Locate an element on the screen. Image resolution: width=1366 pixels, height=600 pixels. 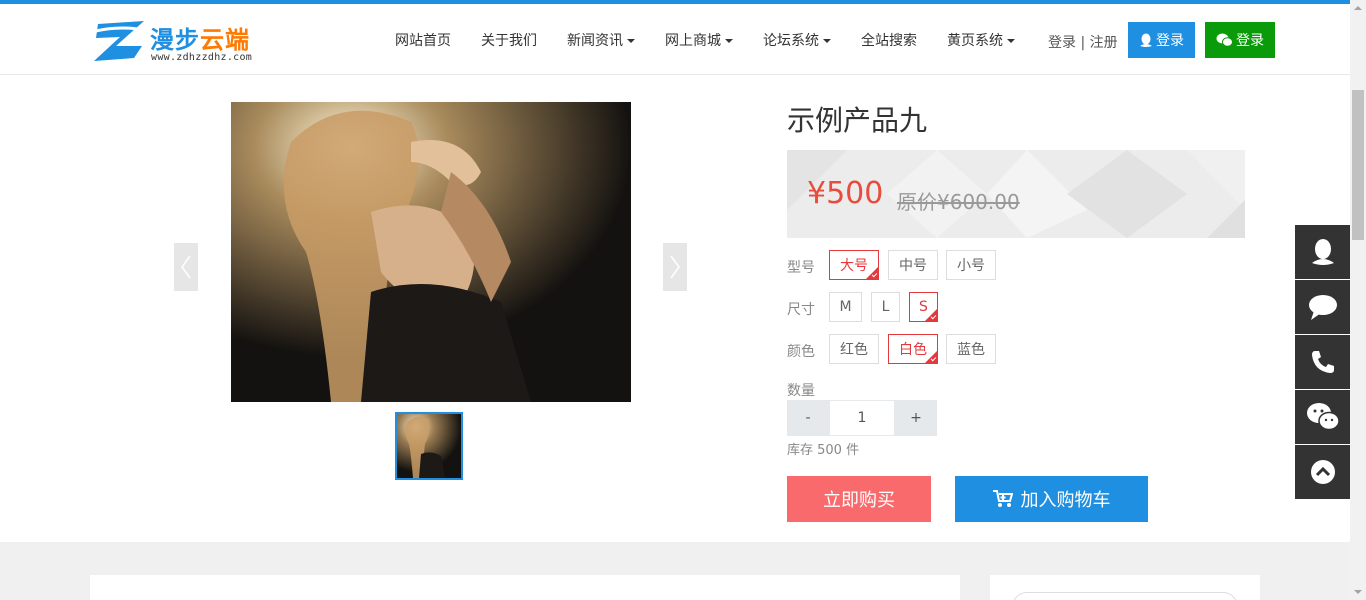
nav-about: 关于我们 is located at coordinates (509, 40).